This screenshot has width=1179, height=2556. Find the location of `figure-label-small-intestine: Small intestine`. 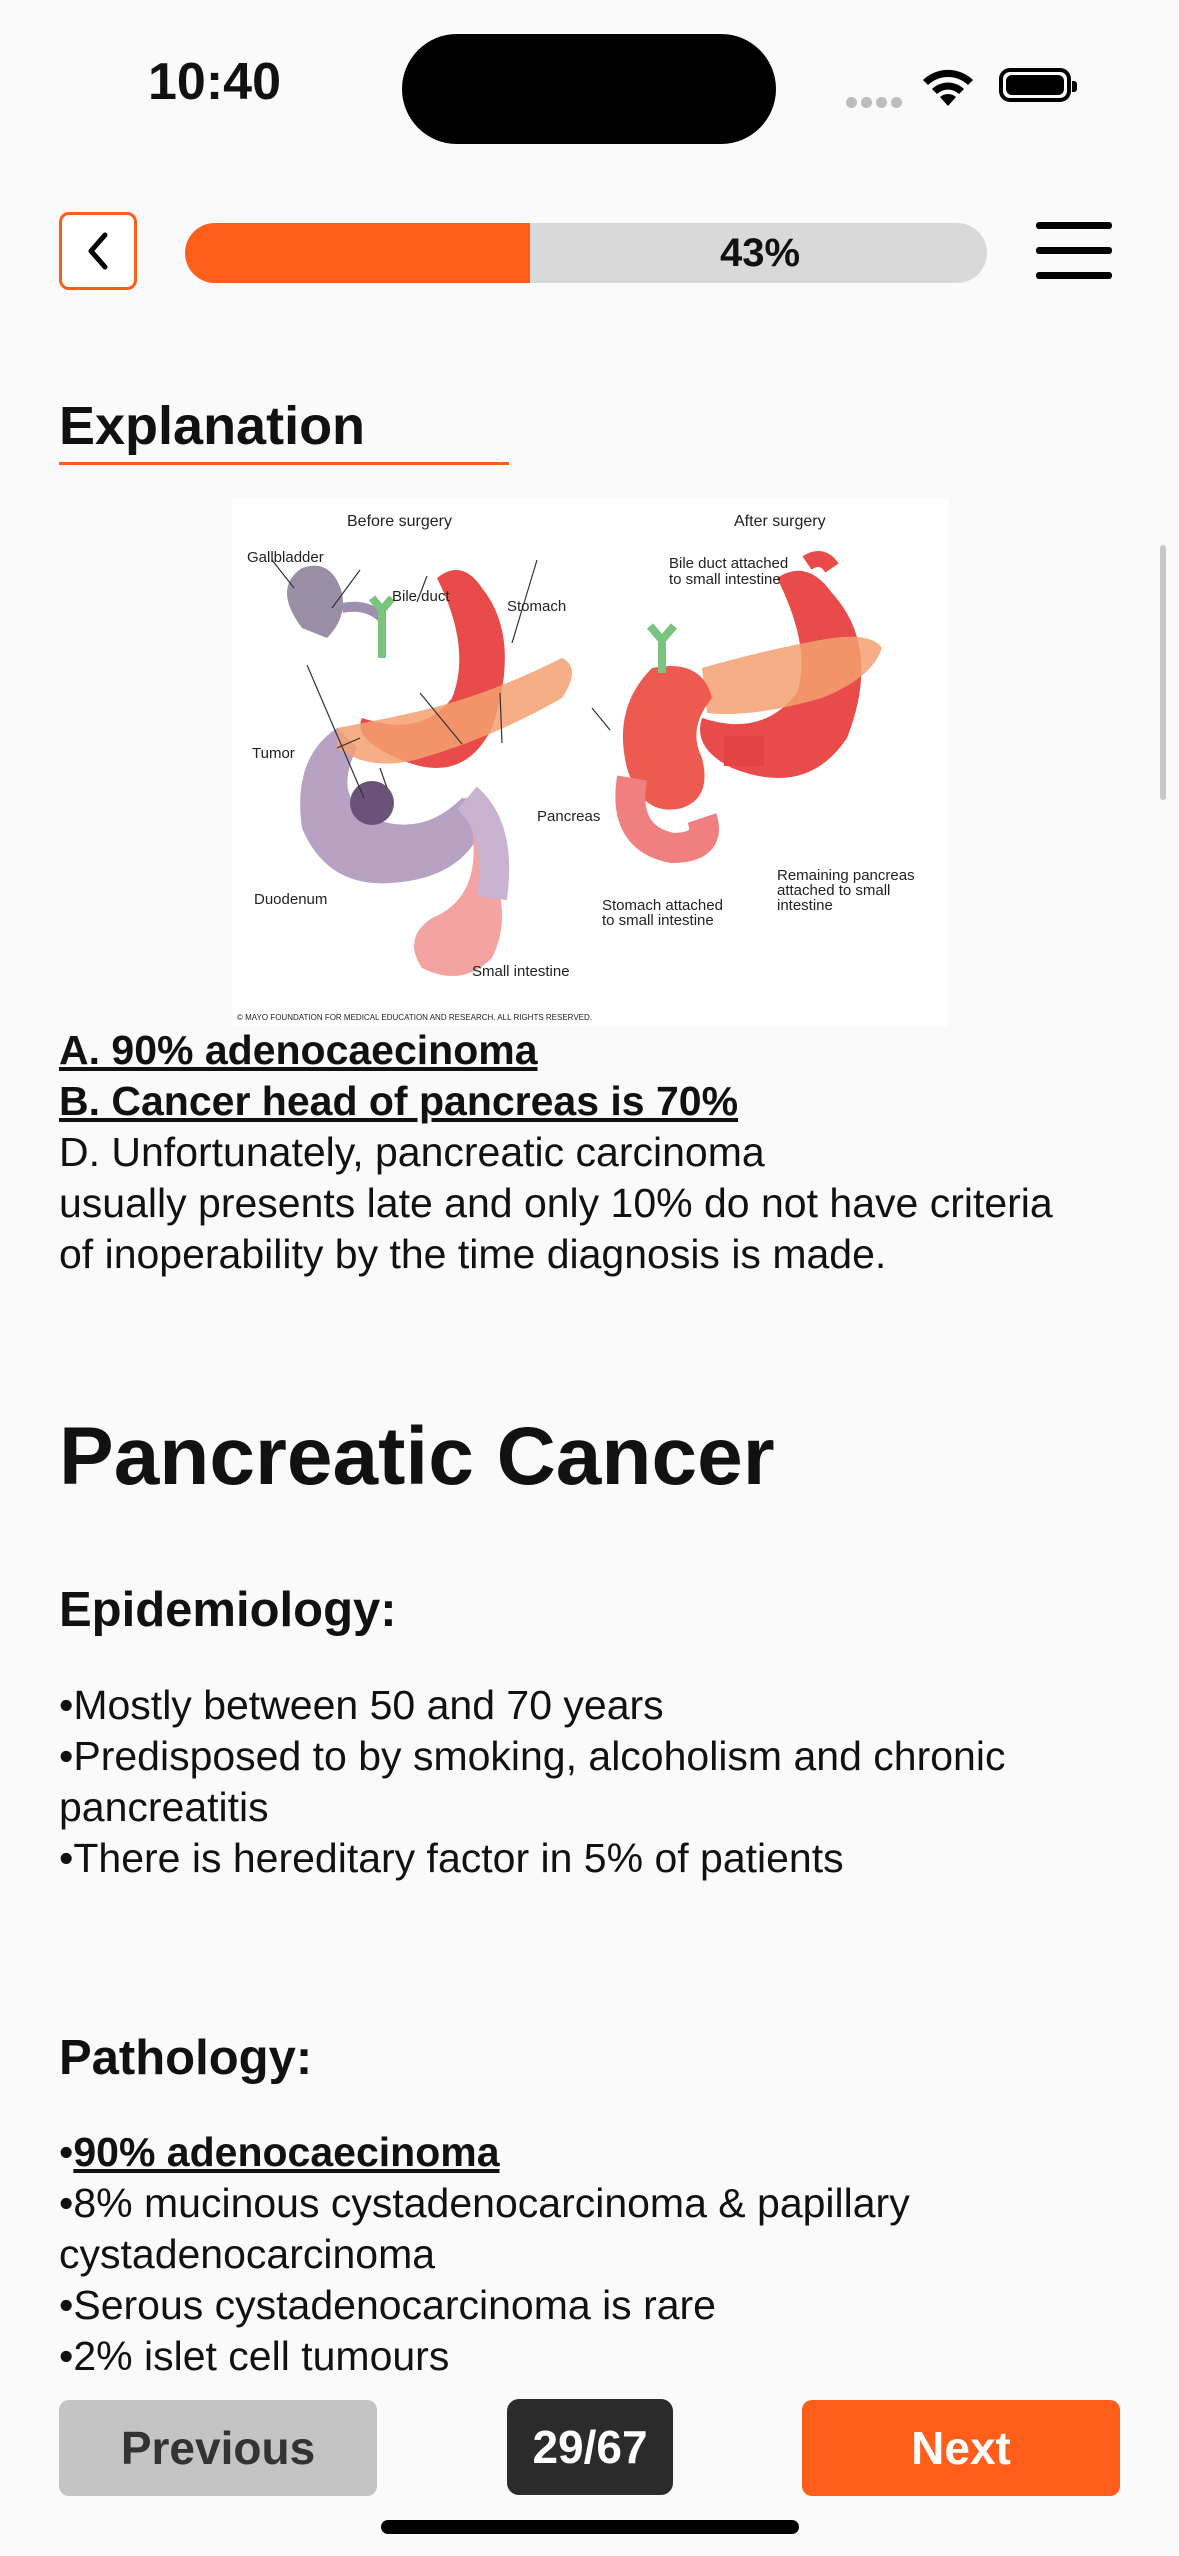

figure-label-small-intestine: Small intestine is located at coordinates (521, 971).